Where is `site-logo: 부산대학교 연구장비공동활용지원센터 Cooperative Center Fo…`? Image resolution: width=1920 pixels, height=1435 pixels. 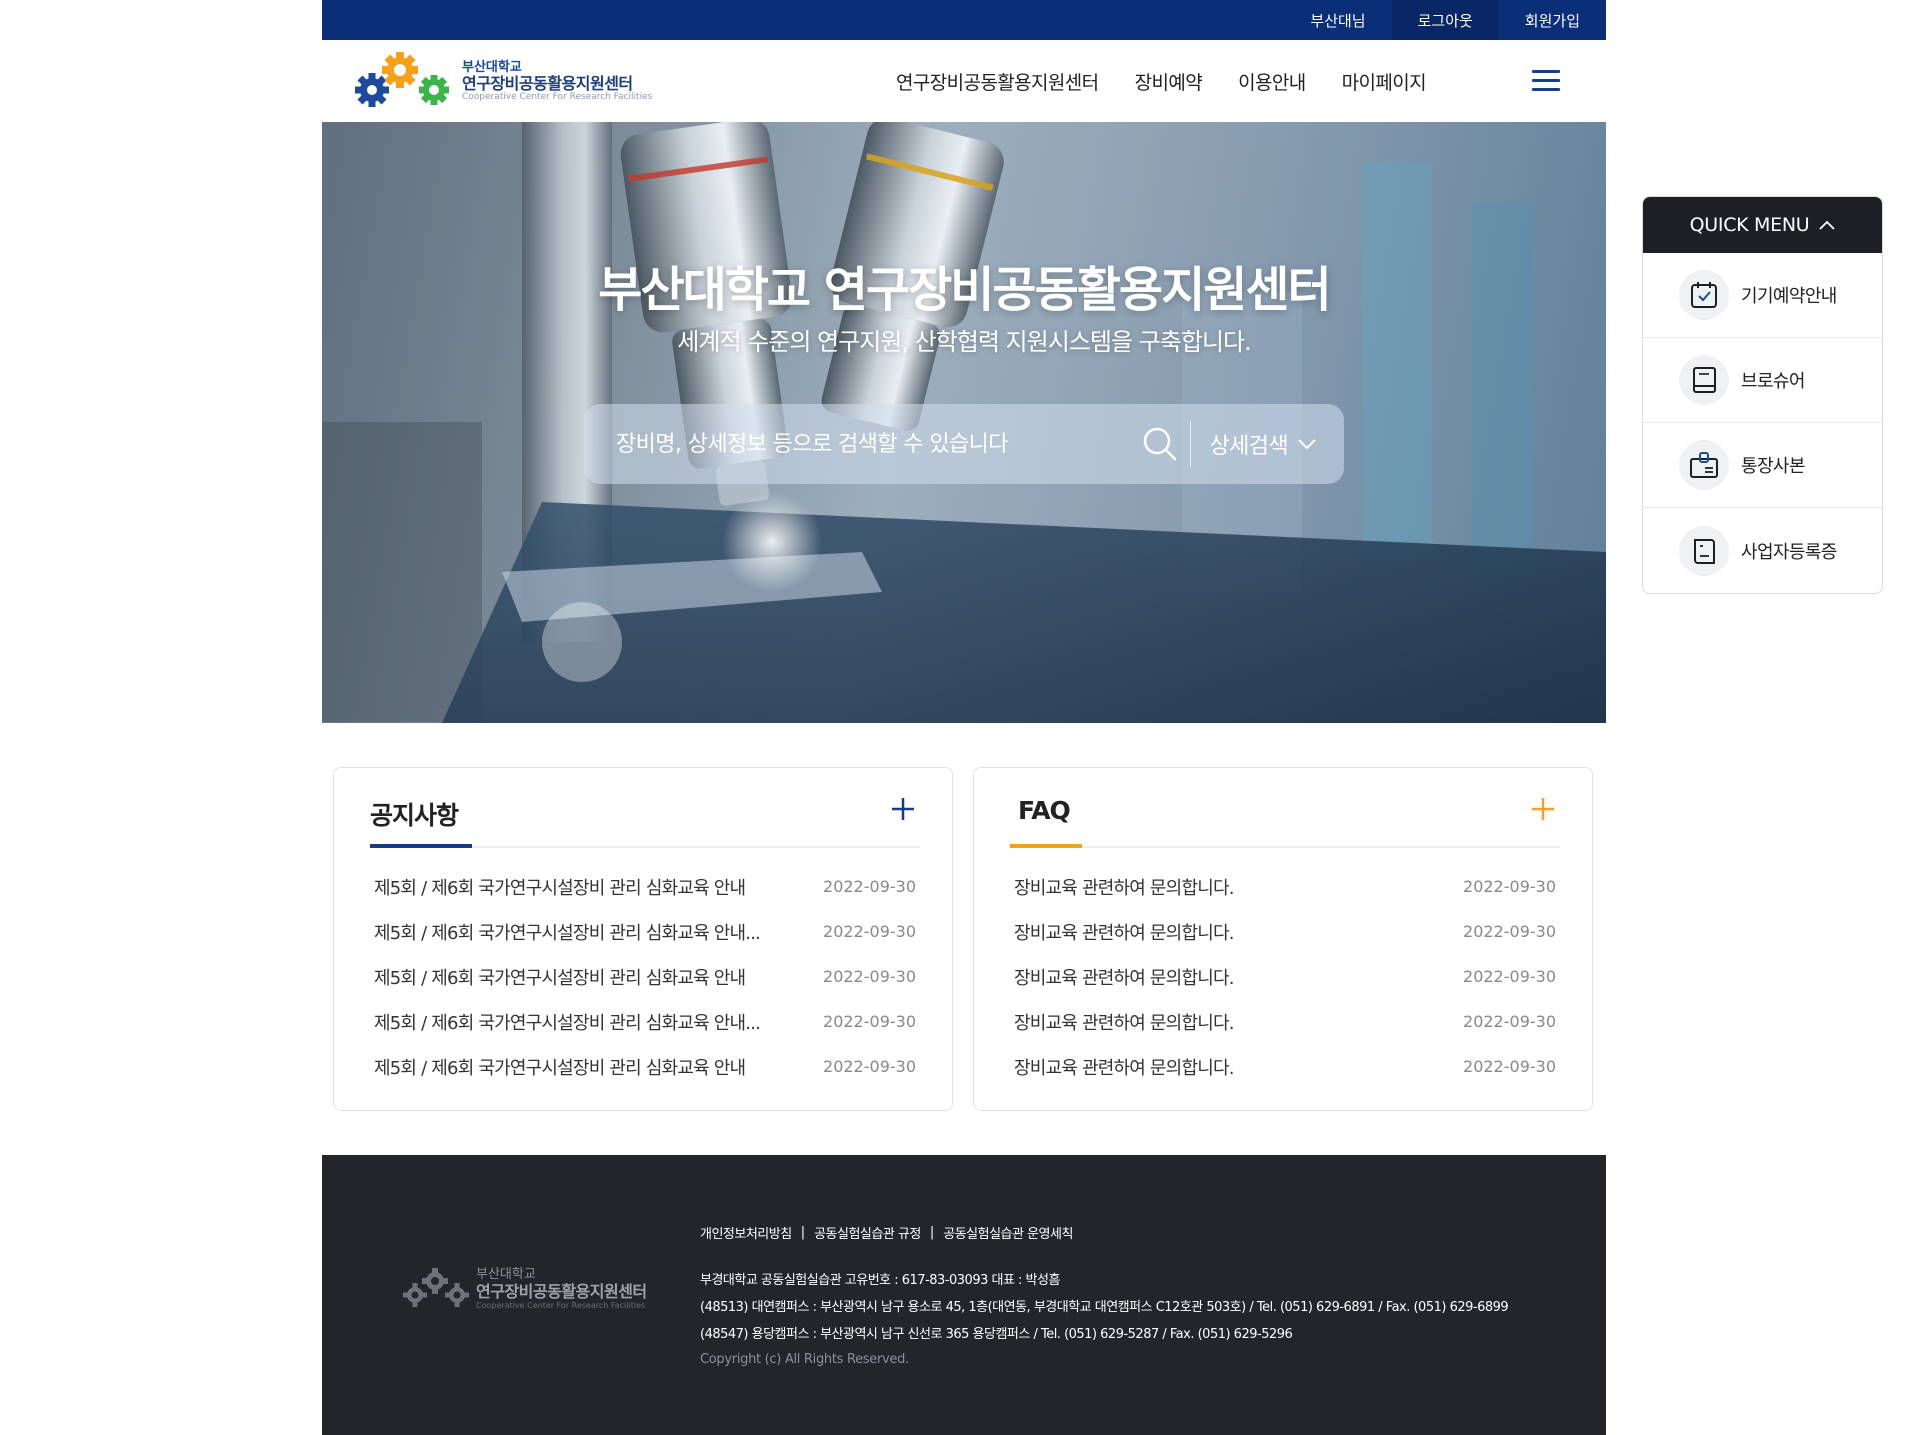 site-logo: 부산대학교 연구장비공동활용지원센터 Cooperative Center Fo… is located at coordinates (507, 82).